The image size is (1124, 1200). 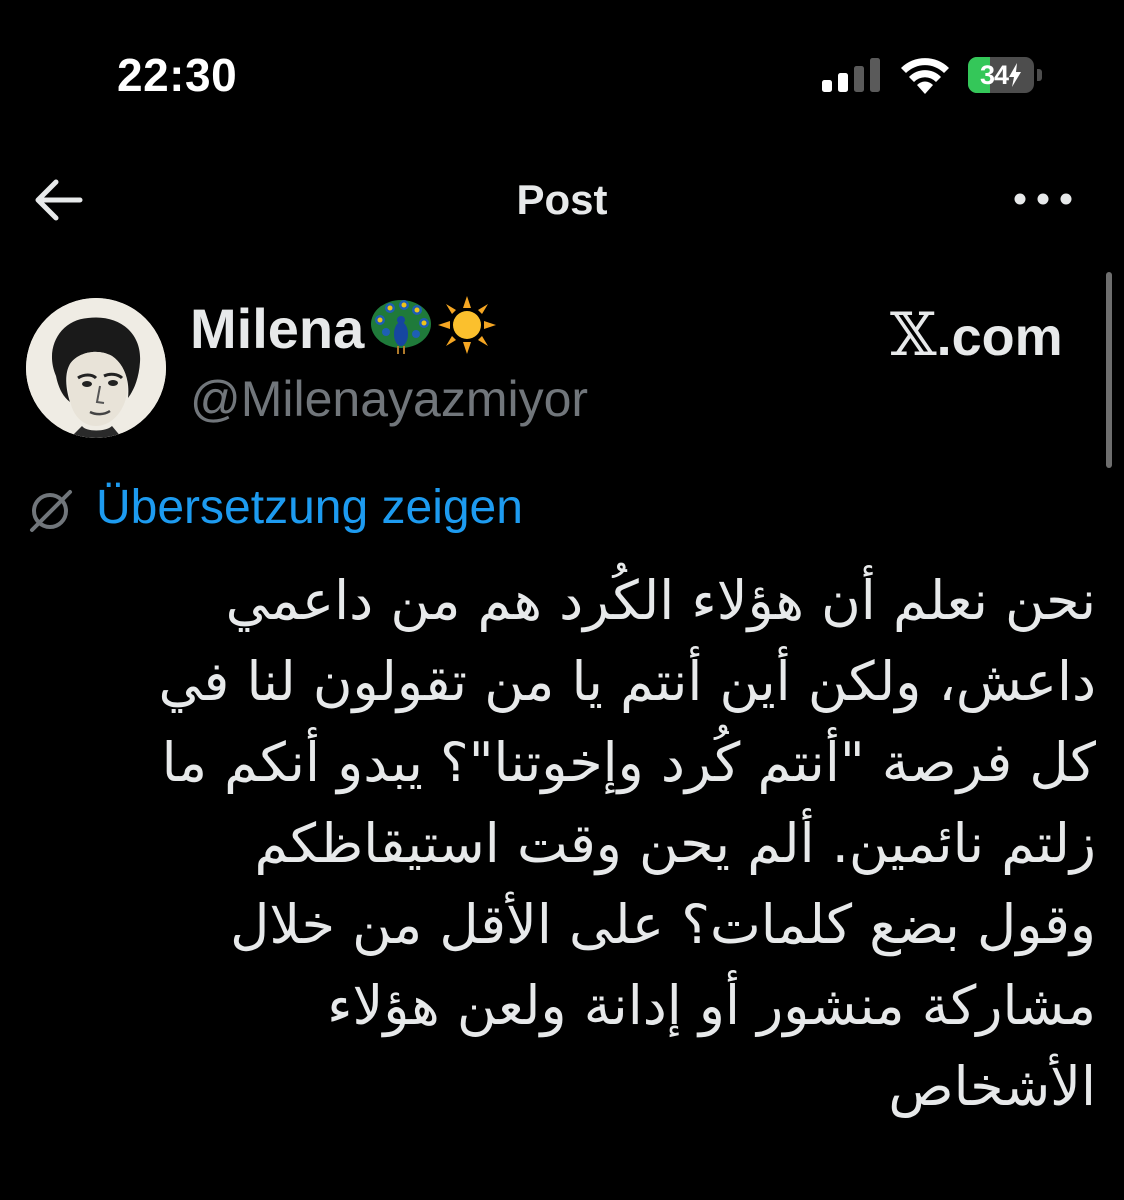 I want to click on display-name-text: Milena, so click(x=277, y=328).